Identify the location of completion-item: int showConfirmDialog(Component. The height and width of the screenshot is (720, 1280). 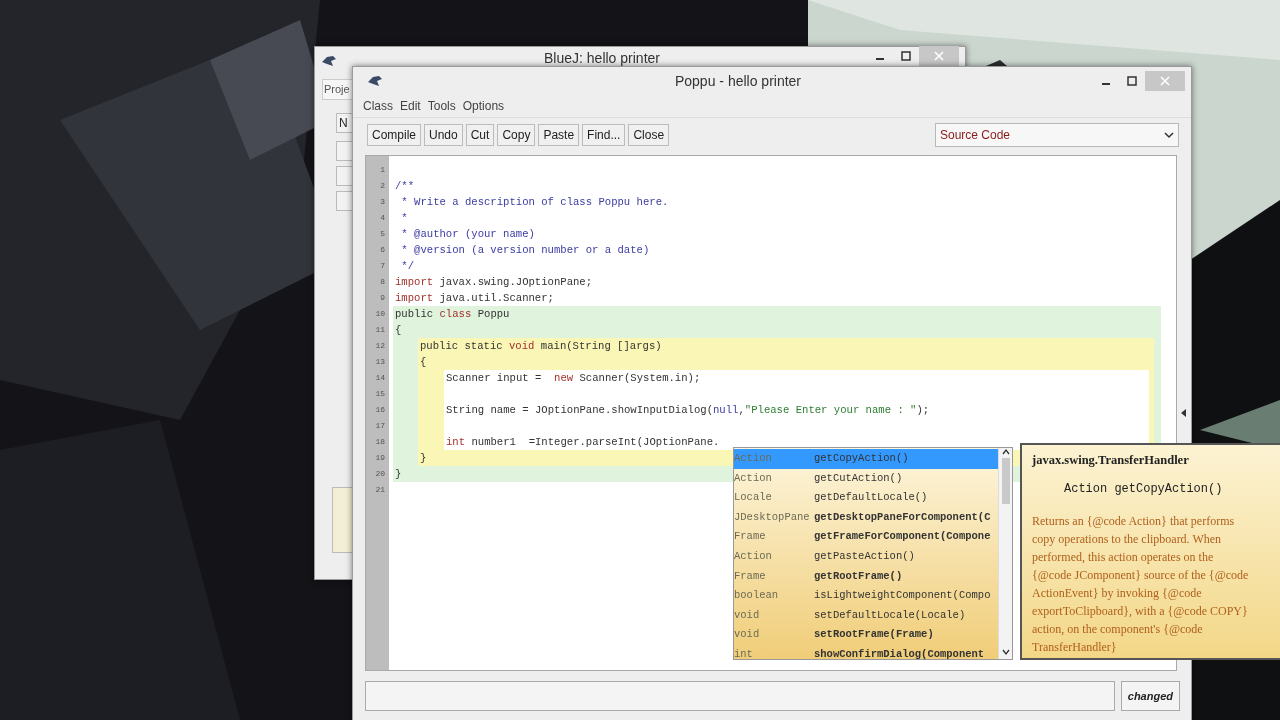
(866, 651).